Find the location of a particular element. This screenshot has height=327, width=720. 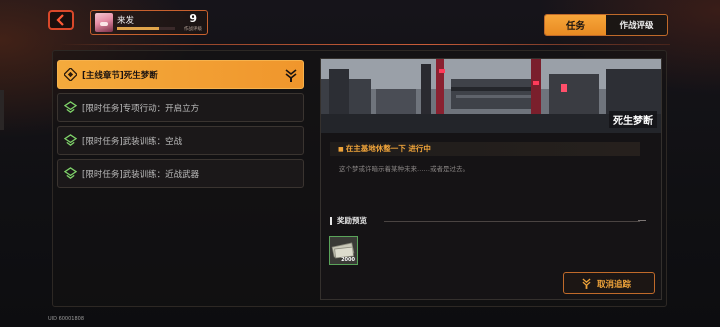

objective-text: 在主基地休整一下 进行中 is located at coordinates (384, 148).